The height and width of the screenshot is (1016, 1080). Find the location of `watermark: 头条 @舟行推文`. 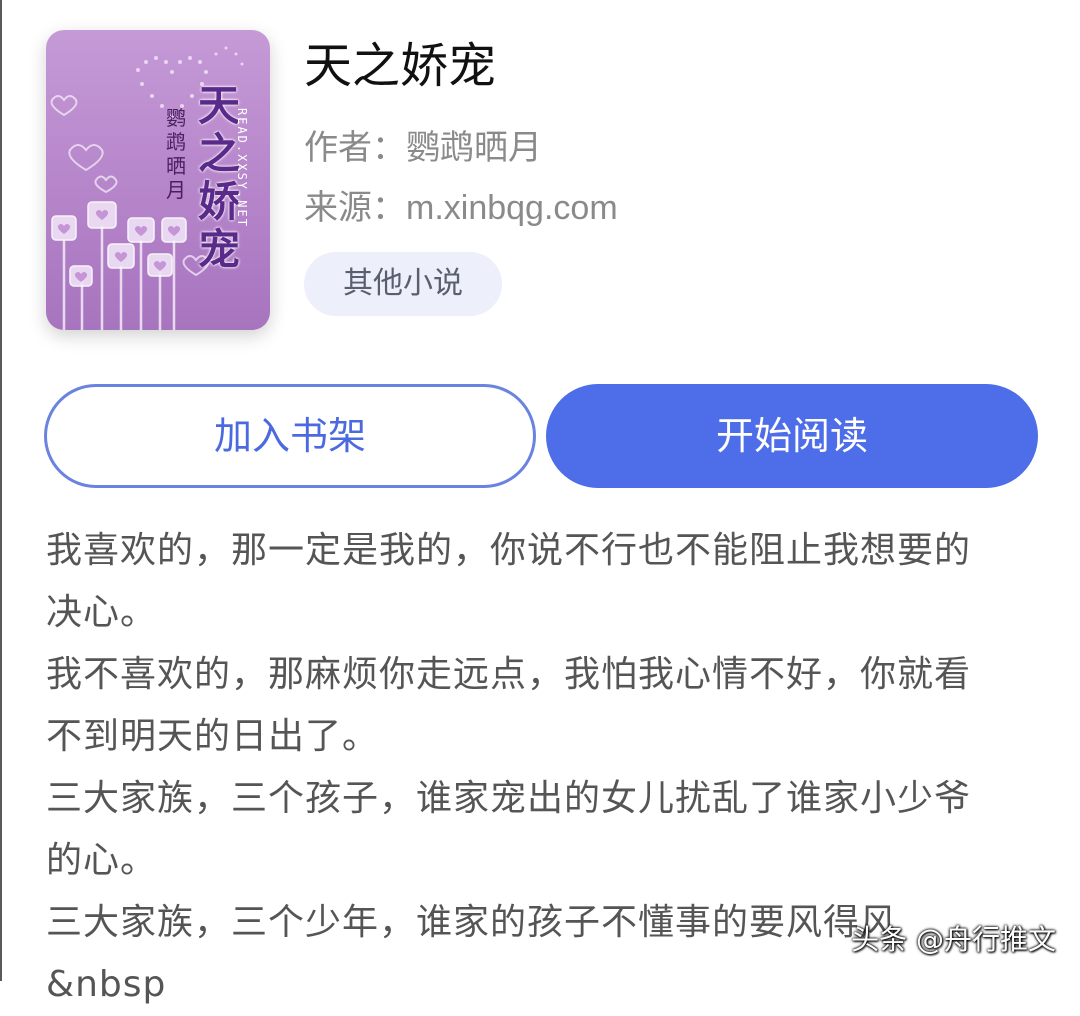

watermark: 头条 @舟行推文 is located at coordinates (953, 939).